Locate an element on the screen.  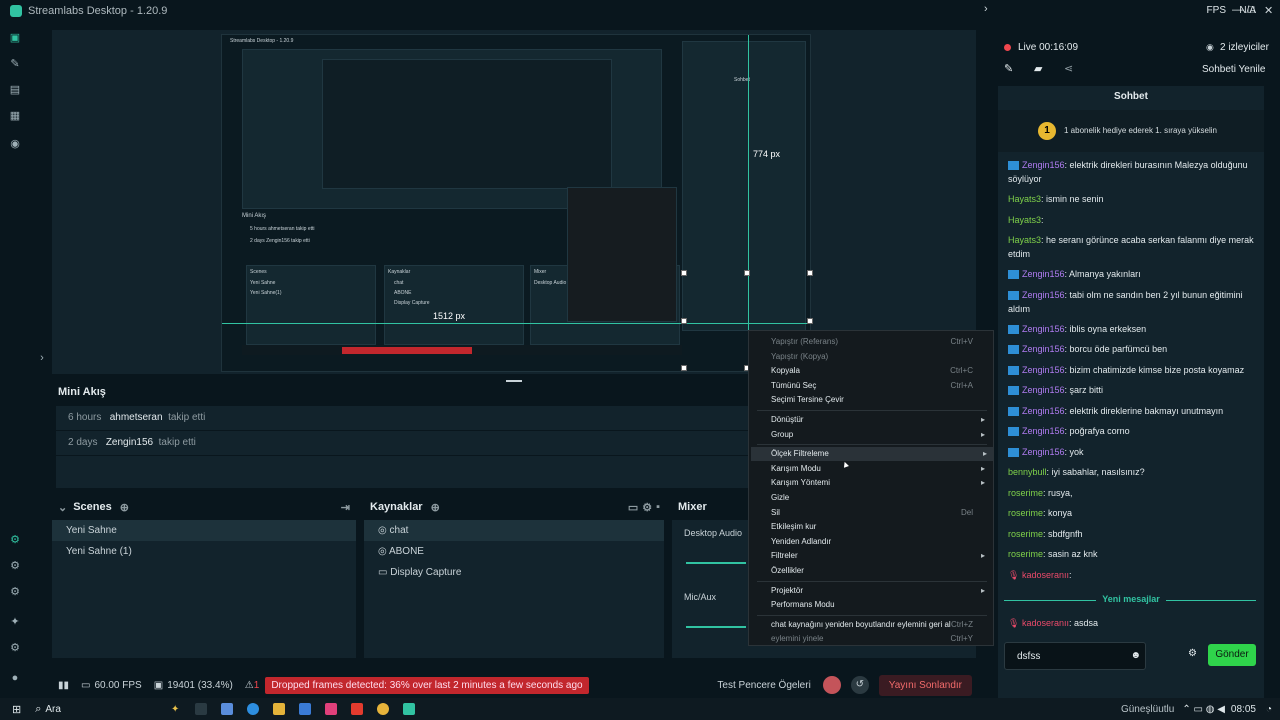
youtube-icon is located at coordinates (357, 709).